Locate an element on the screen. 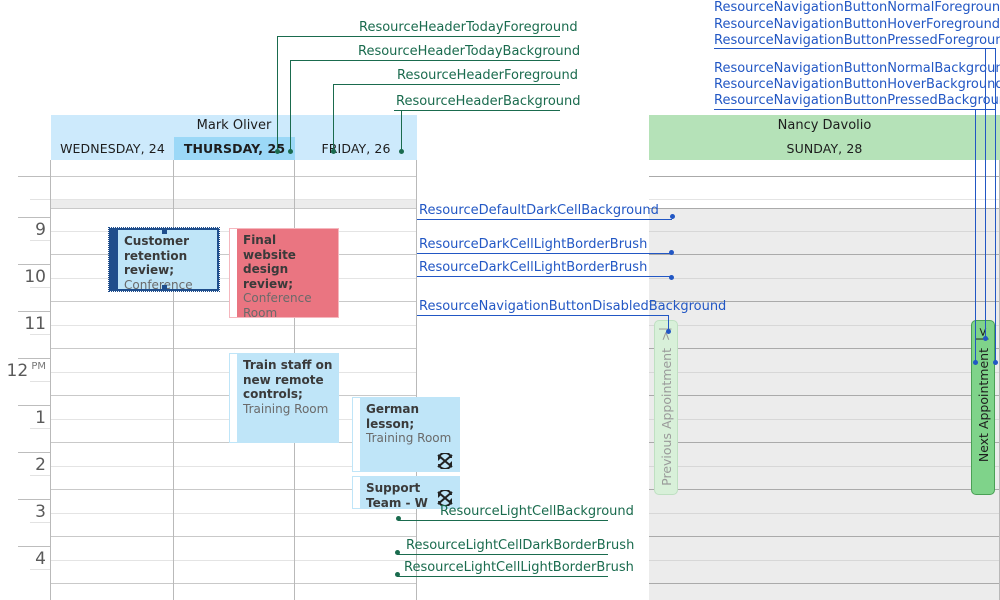 Image resolution: width=1000 pixels, height=600 pixels. time-label: 3 is located at coordinates (23, 512).